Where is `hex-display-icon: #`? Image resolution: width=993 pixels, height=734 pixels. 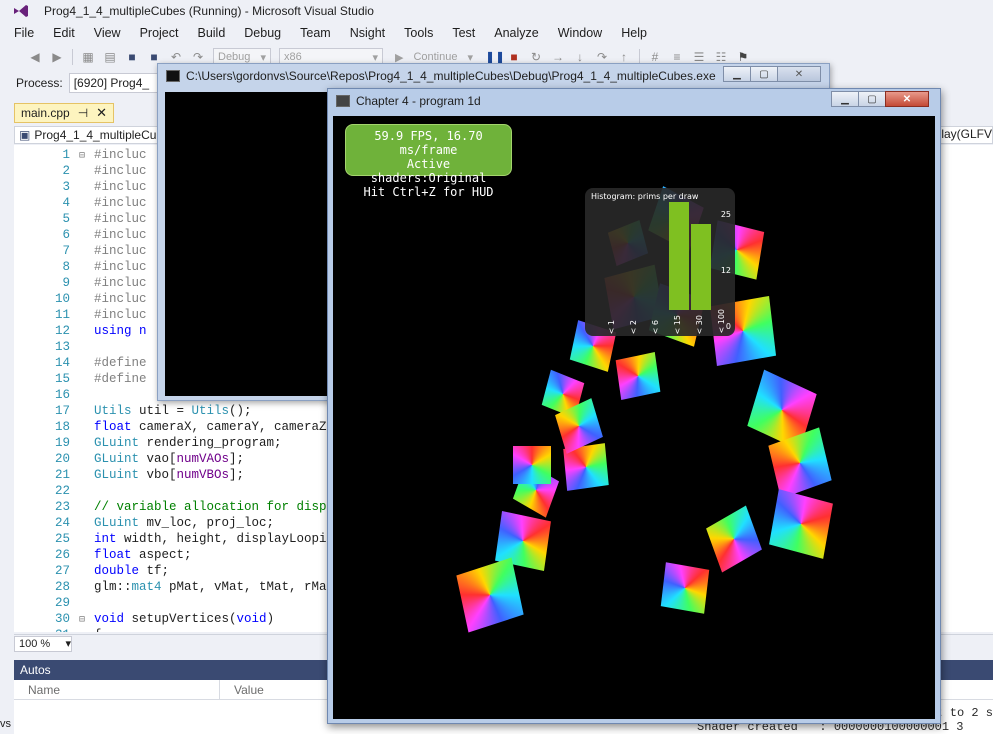 hex-display-icon: # is located at coordinates (655, 57).